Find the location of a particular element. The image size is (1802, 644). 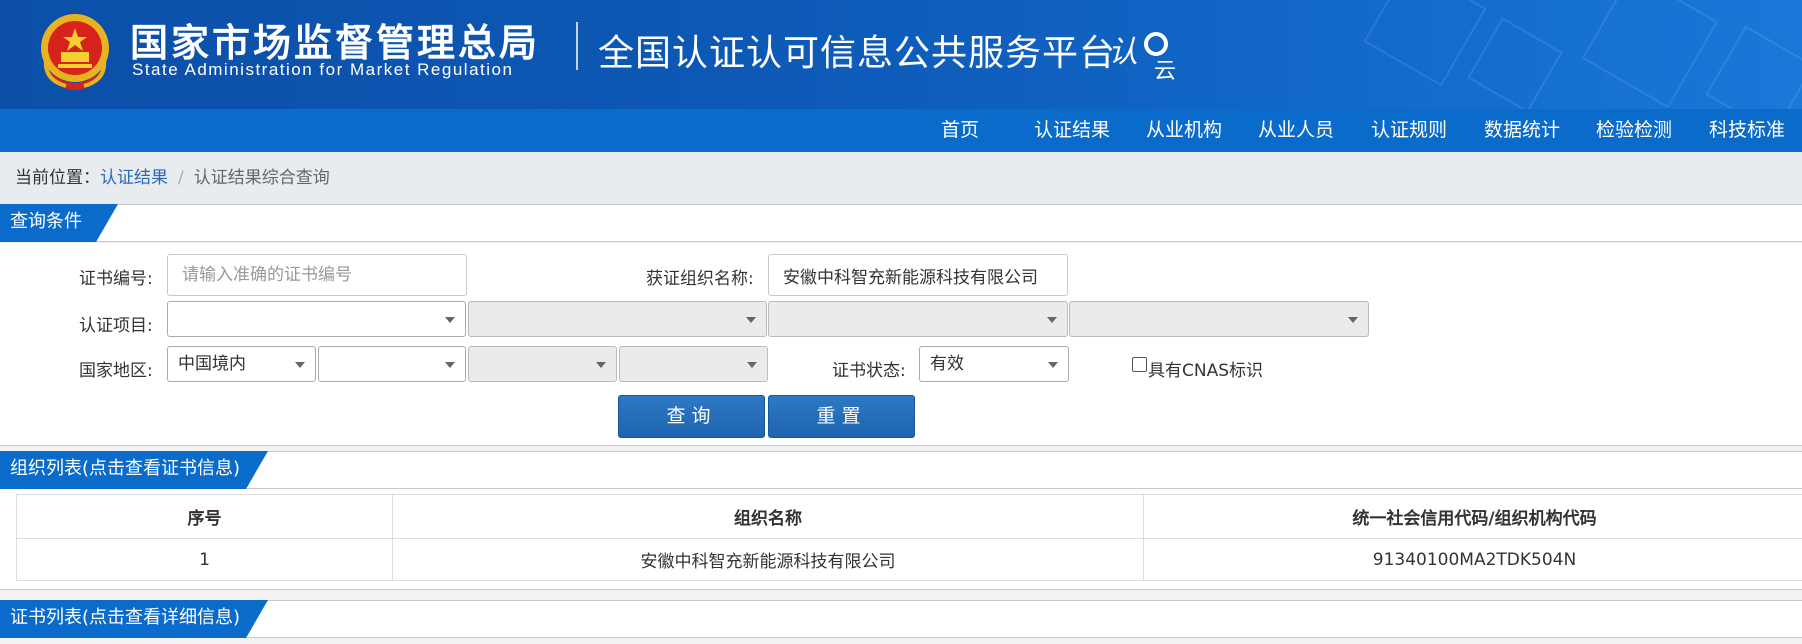

query-button: 查询 is located at coordinates (691, 416).